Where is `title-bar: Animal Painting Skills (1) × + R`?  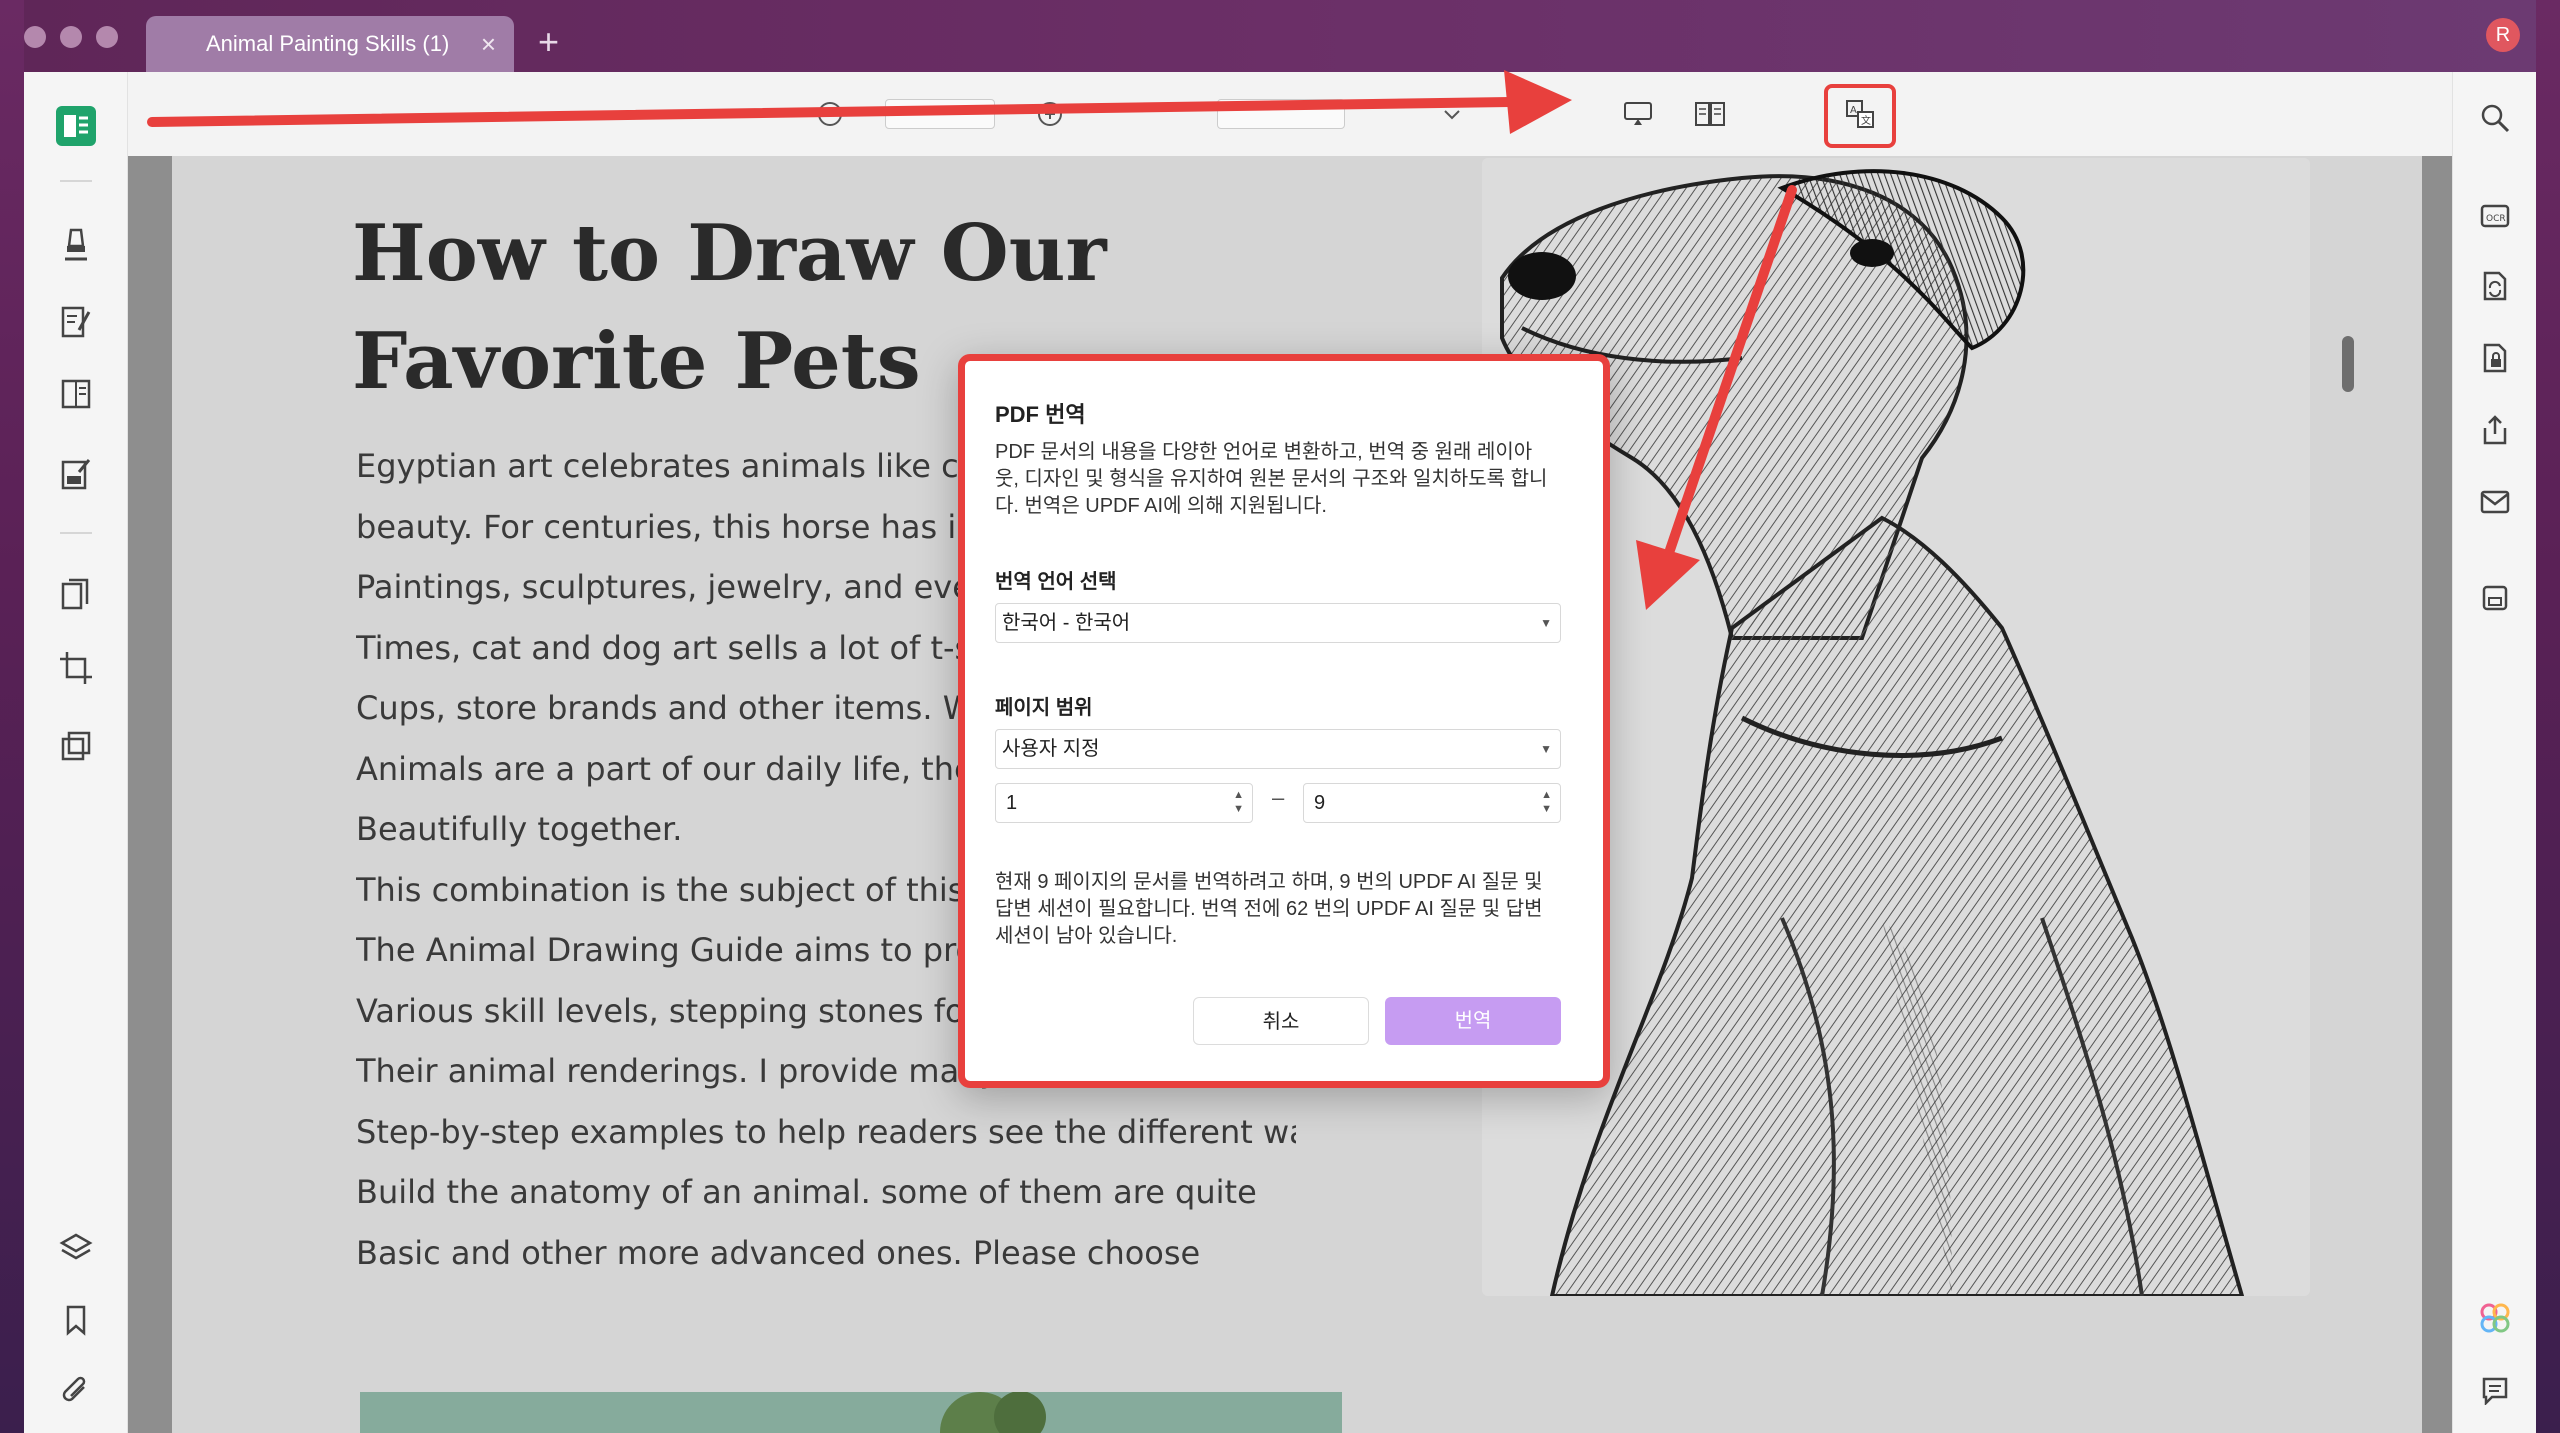 title-bar: Animal Painting Skills (1) × + R is located at coordinates (1280, 36).